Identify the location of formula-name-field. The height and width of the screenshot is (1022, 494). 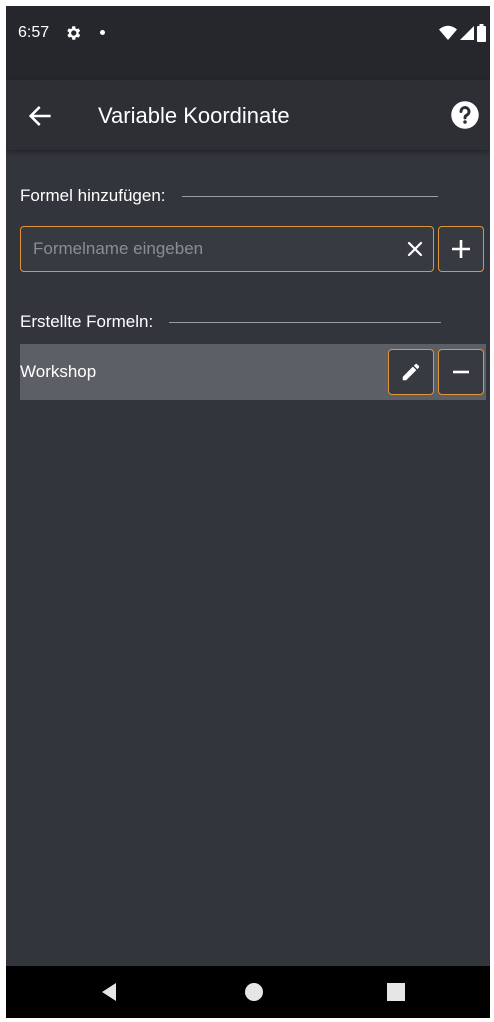
(227, 249).